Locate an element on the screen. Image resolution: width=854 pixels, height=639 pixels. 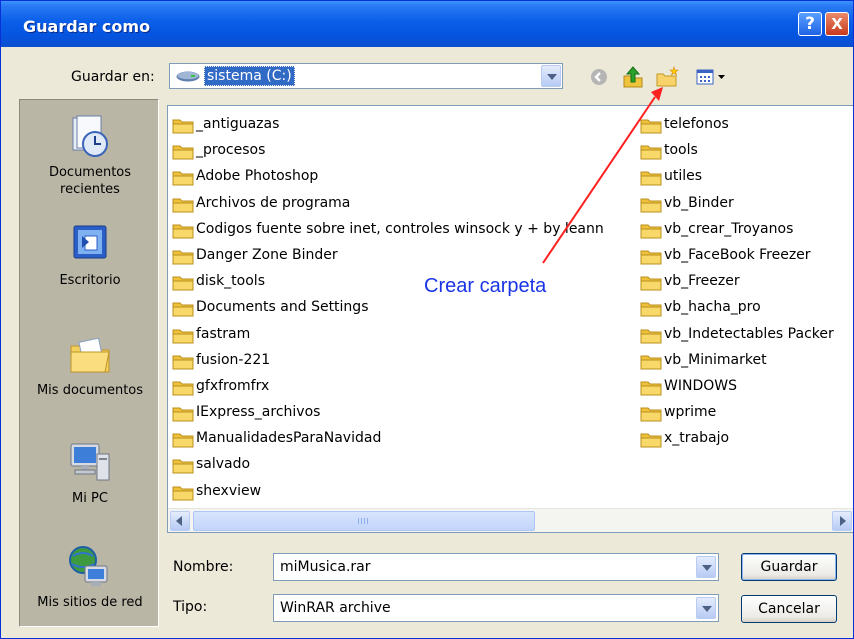
place-desktop: Escritorio is located at coordinates (90, 255).